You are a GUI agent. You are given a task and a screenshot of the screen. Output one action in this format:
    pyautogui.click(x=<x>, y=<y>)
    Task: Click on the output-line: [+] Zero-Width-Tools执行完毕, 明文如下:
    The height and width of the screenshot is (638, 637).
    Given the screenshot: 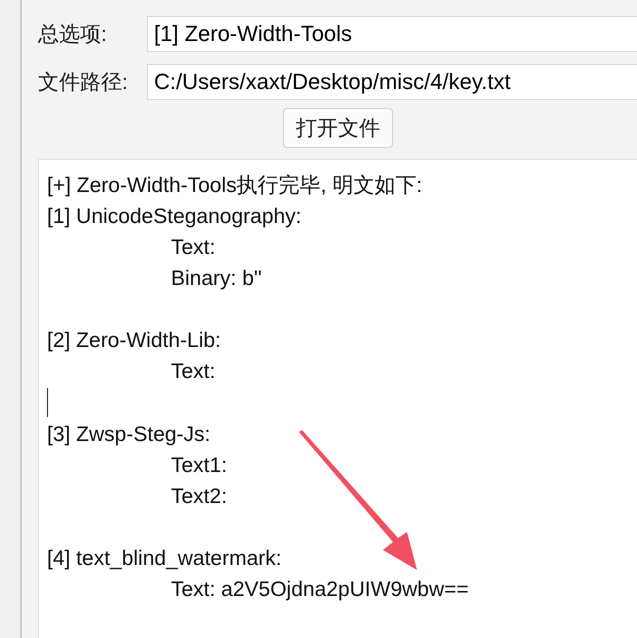 What is the action you would take?
    pyautogui.click(x=235, y=186)
    